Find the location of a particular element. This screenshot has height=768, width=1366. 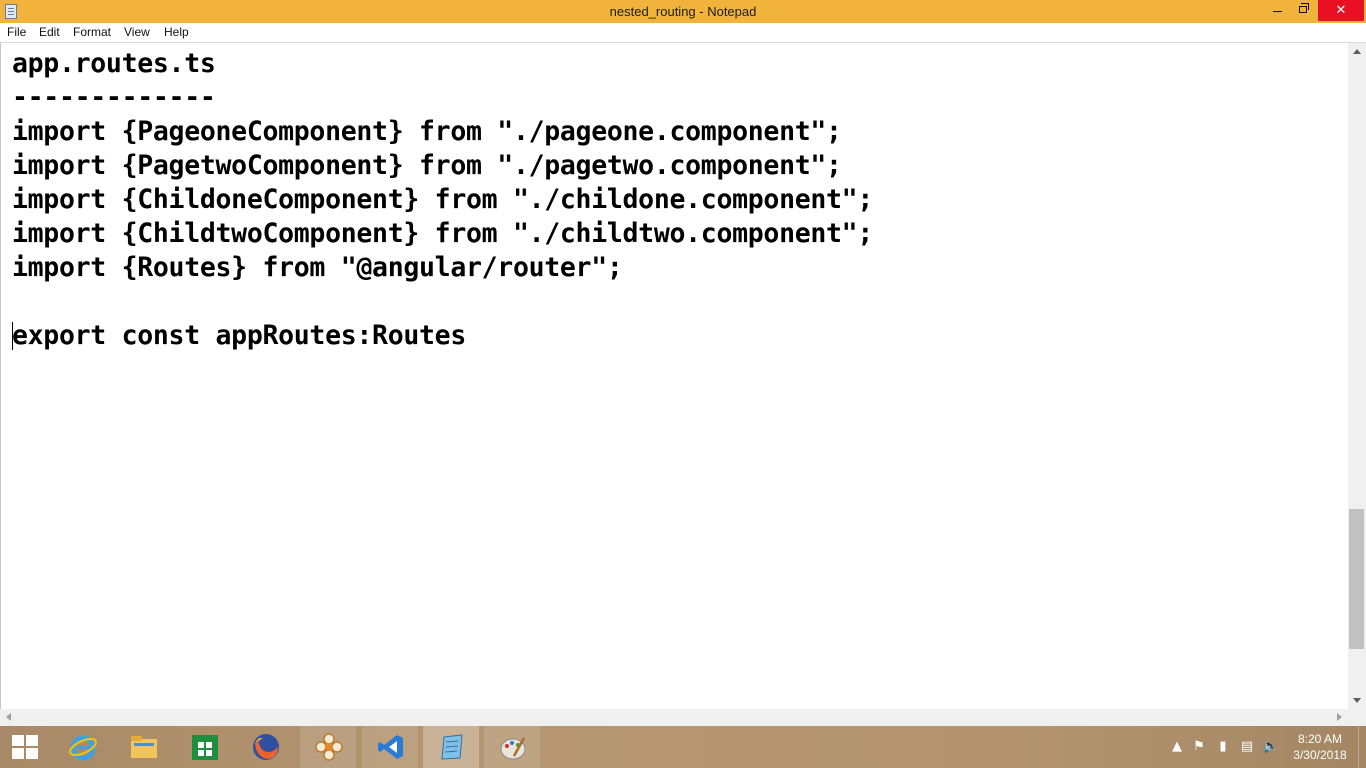

menu-help: Help is located at coordinates (176, 32).